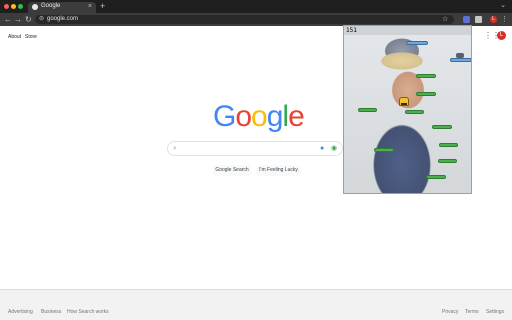 This screenshot has height=320, width=512. Describe the element at coordinates (28, 19) in the screenshot. I see `reload-button: ↻` at that location.